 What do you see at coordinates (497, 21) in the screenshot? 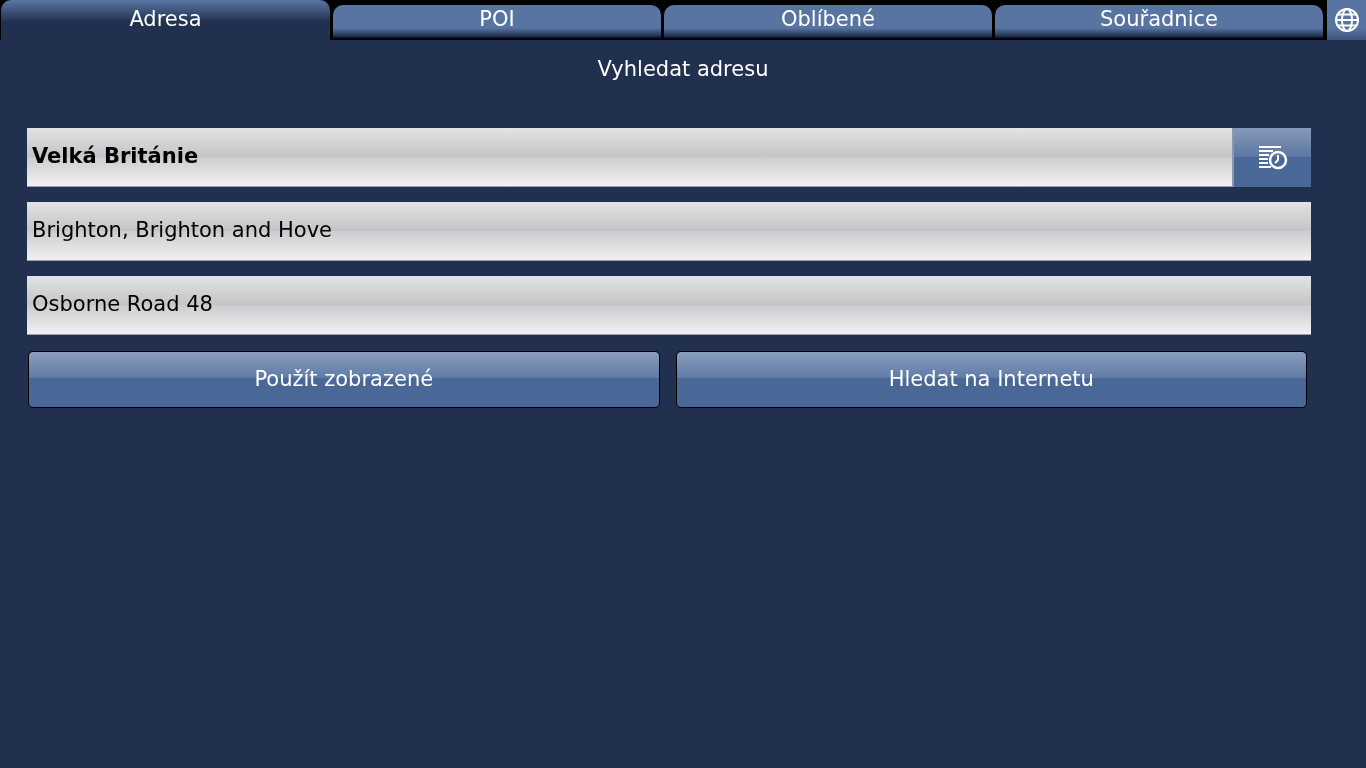
I see `tab: POI` at bounding box center [497, 21].